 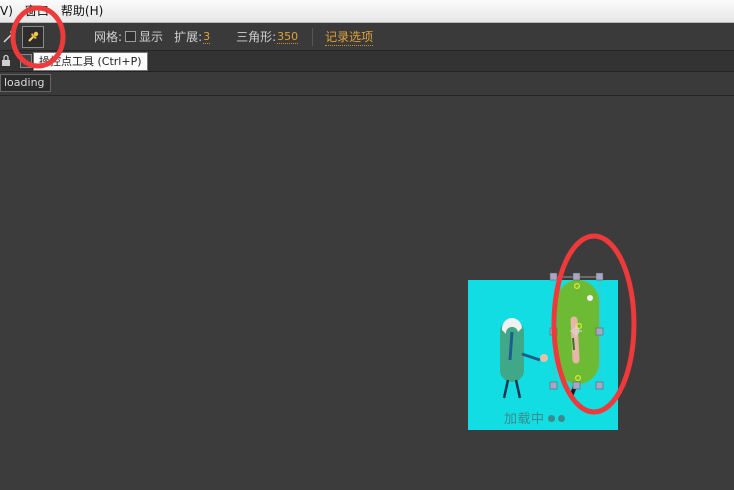 I want to click on expand-label: 扩展:, so click(x=188, y=37).